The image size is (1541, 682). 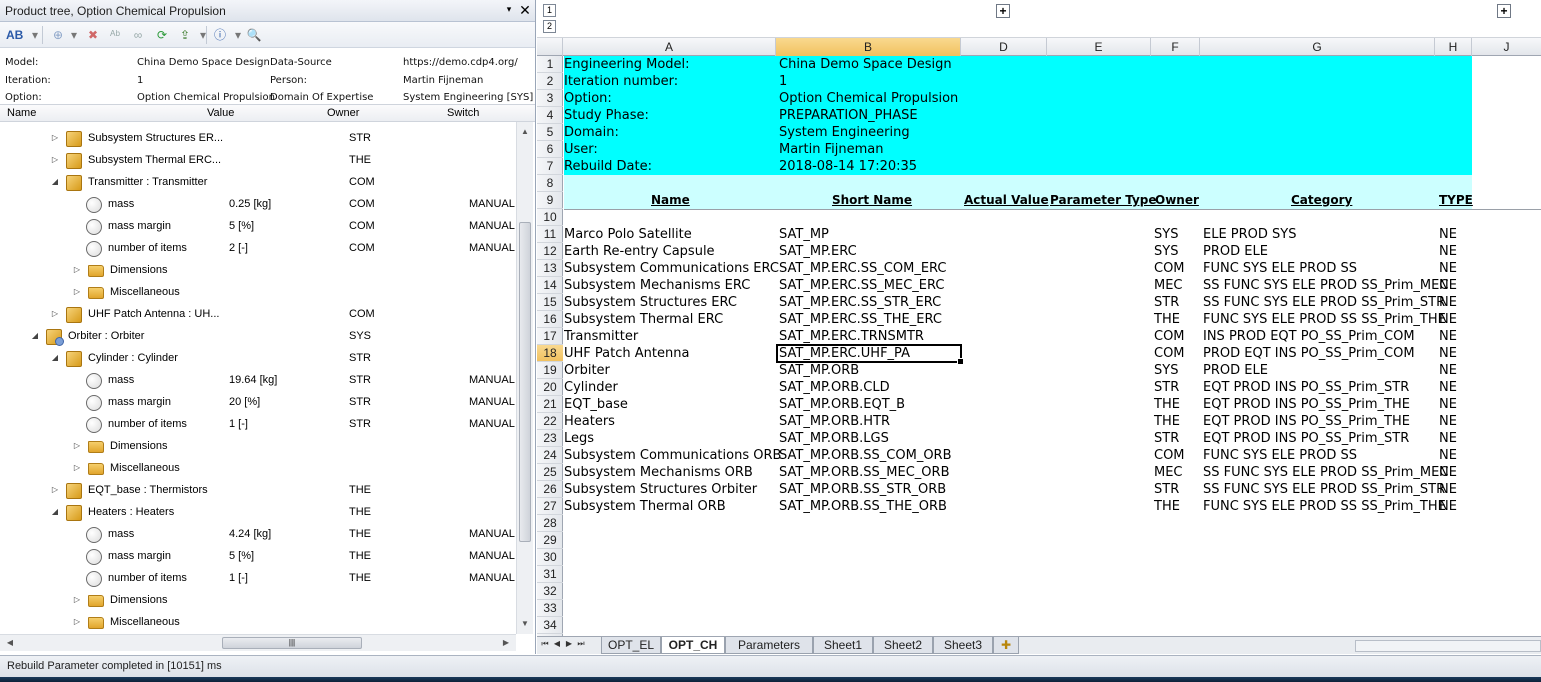 I want to click on cell-short-name: SAT_MP.ERC.SS_COM_ERC, so click(x=863, y=268).